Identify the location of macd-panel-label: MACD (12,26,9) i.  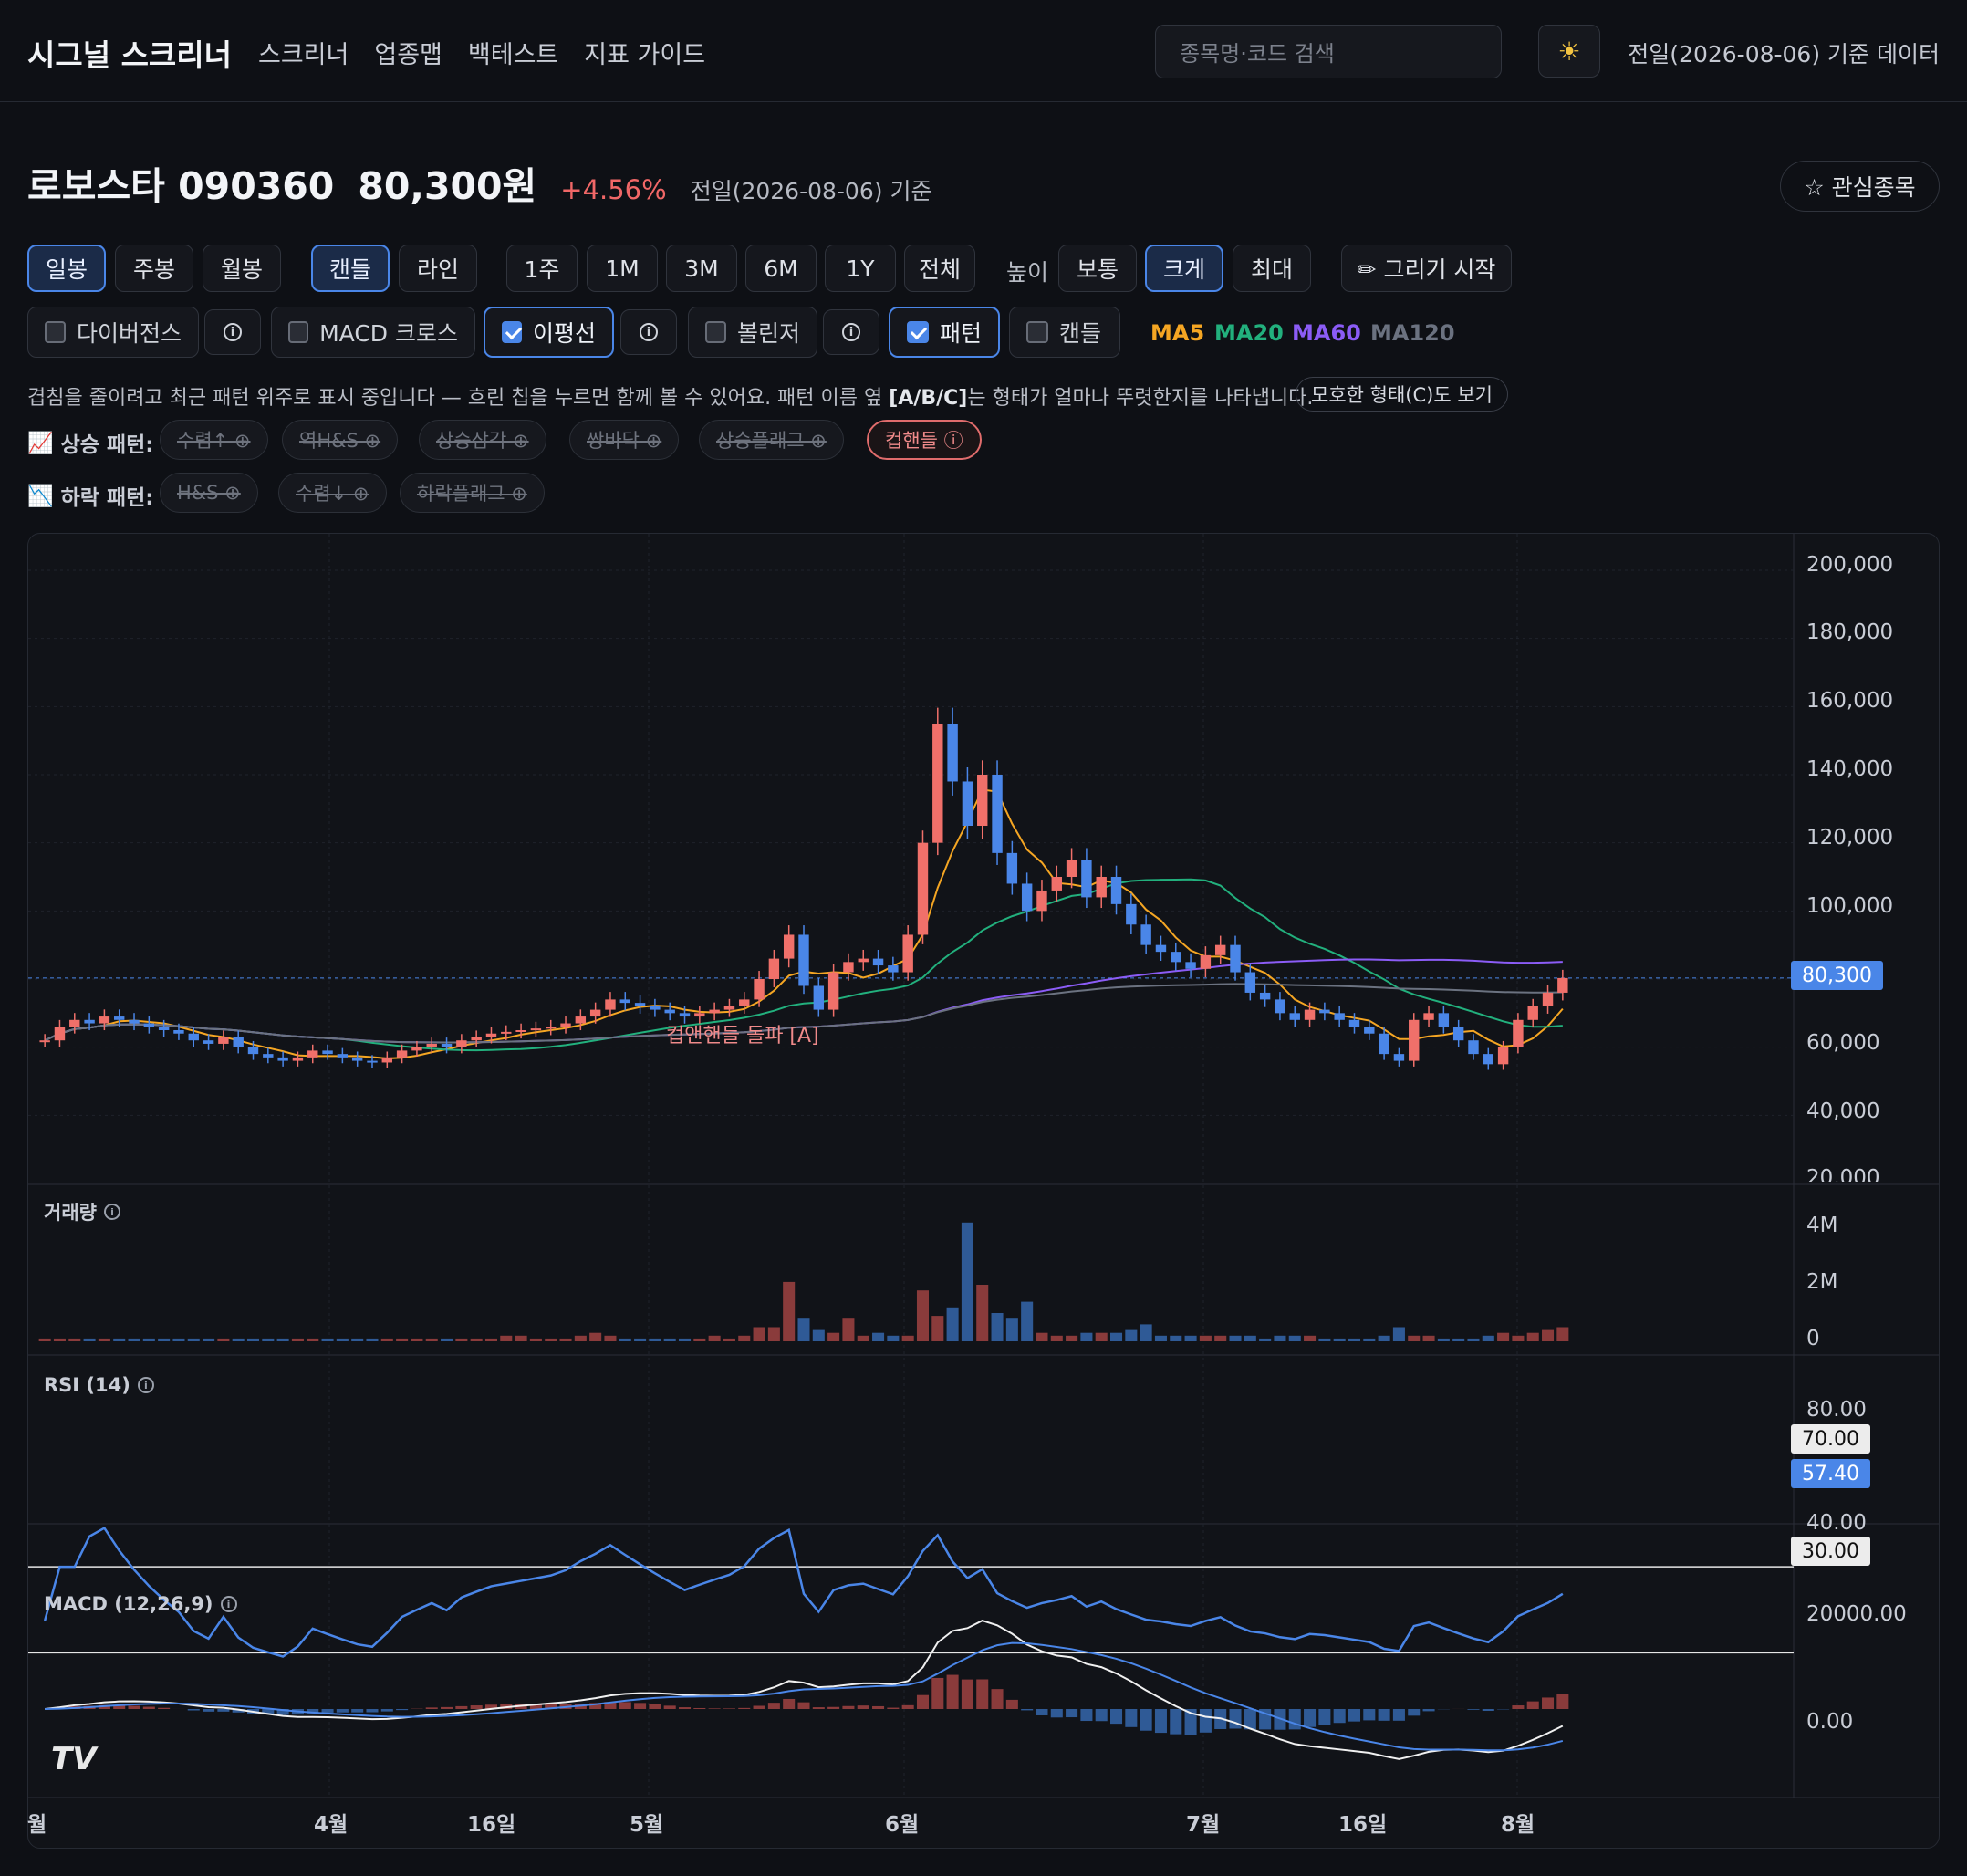
(140, 1604).